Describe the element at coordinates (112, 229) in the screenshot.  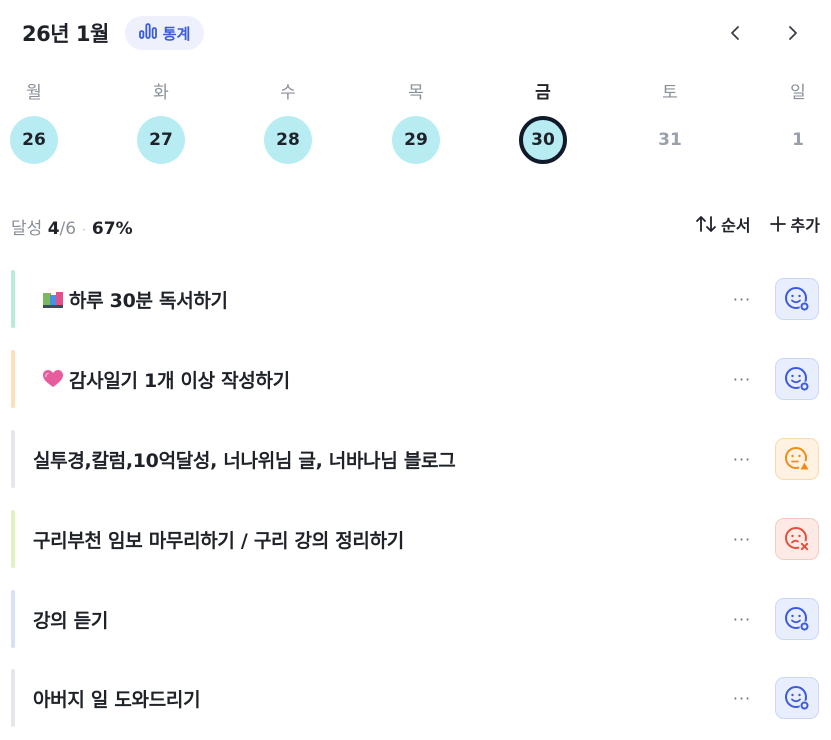
I see `achievement-percent: 67%` at that location.